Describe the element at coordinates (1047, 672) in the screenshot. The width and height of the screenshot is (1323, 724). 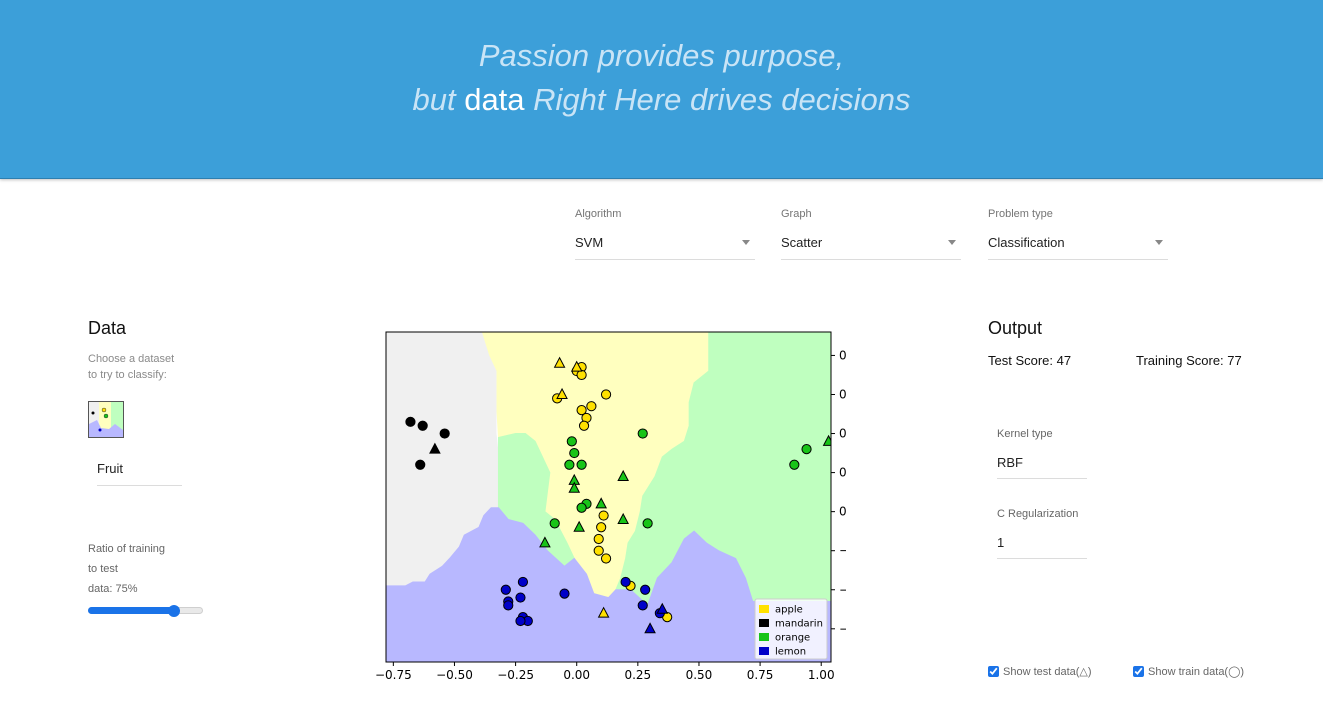
I see `show-test-data-label: Show test data(△)` at that location.